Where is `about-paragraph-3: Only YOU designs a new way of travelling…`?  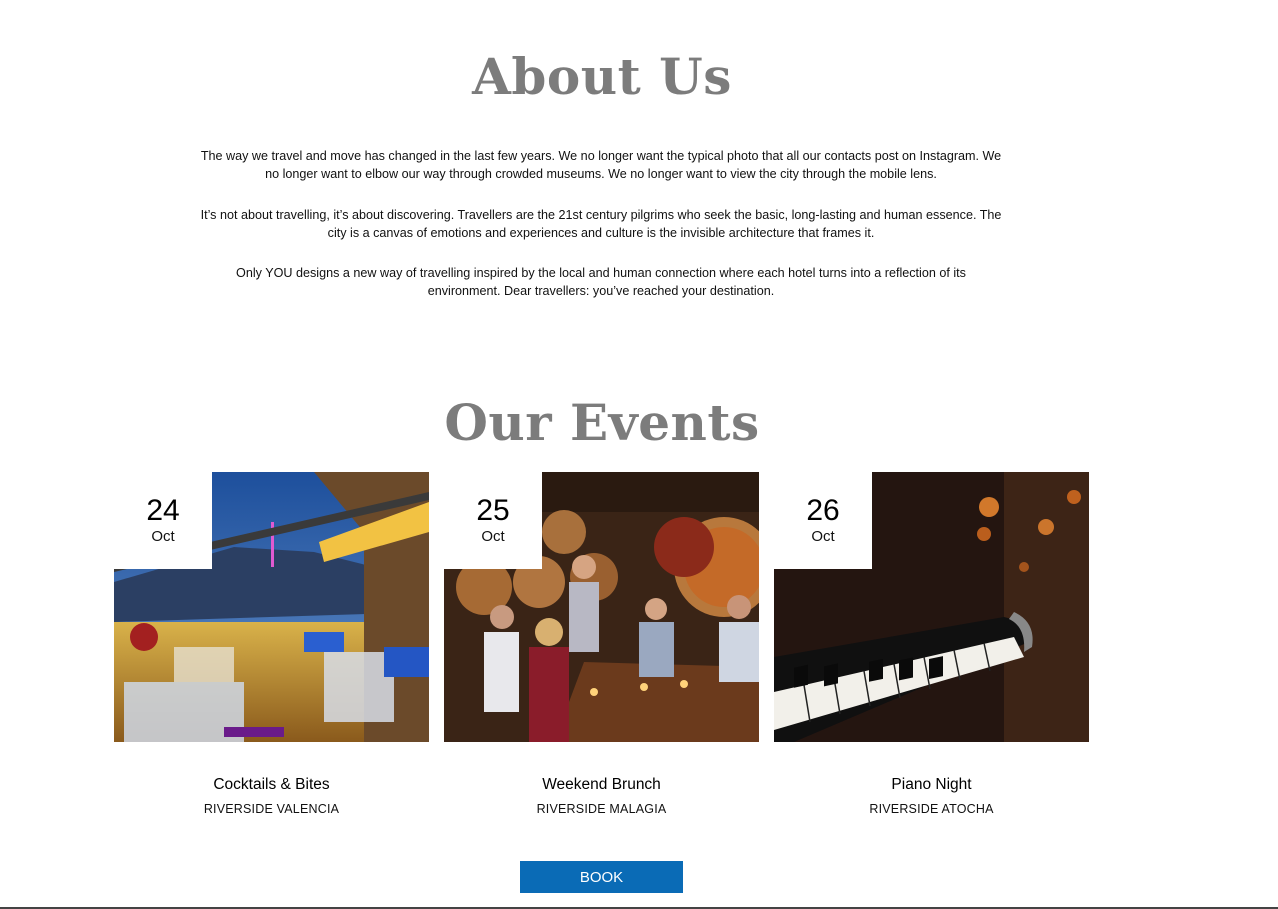
about-paragraph-3: Only YOU designs a new way of travelling… is located at coordinates (601, 281).